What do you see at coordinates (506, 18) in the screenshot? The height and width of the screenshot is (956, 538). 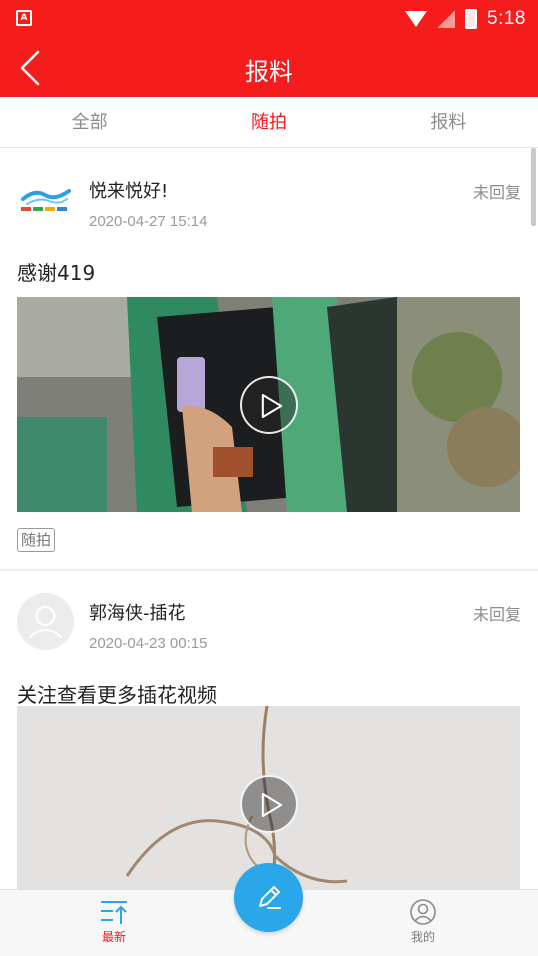 I see `status-time: 5:18` at bounding box center [506, 18].